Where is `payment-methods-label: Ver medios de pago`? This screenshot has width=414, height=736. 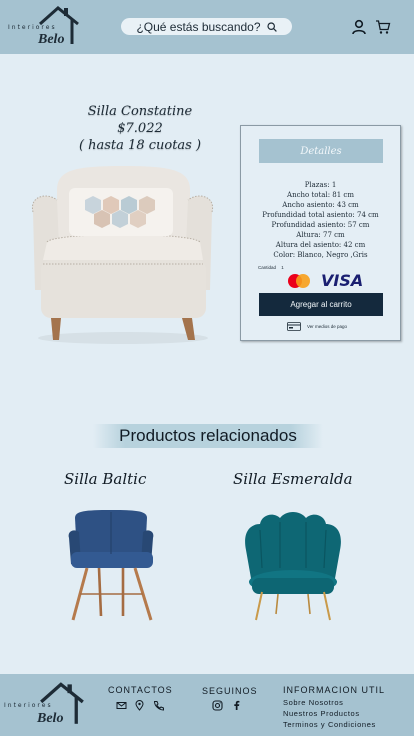
payment-methods-label: Ver medios de pago is located at coordinates (327, 326).